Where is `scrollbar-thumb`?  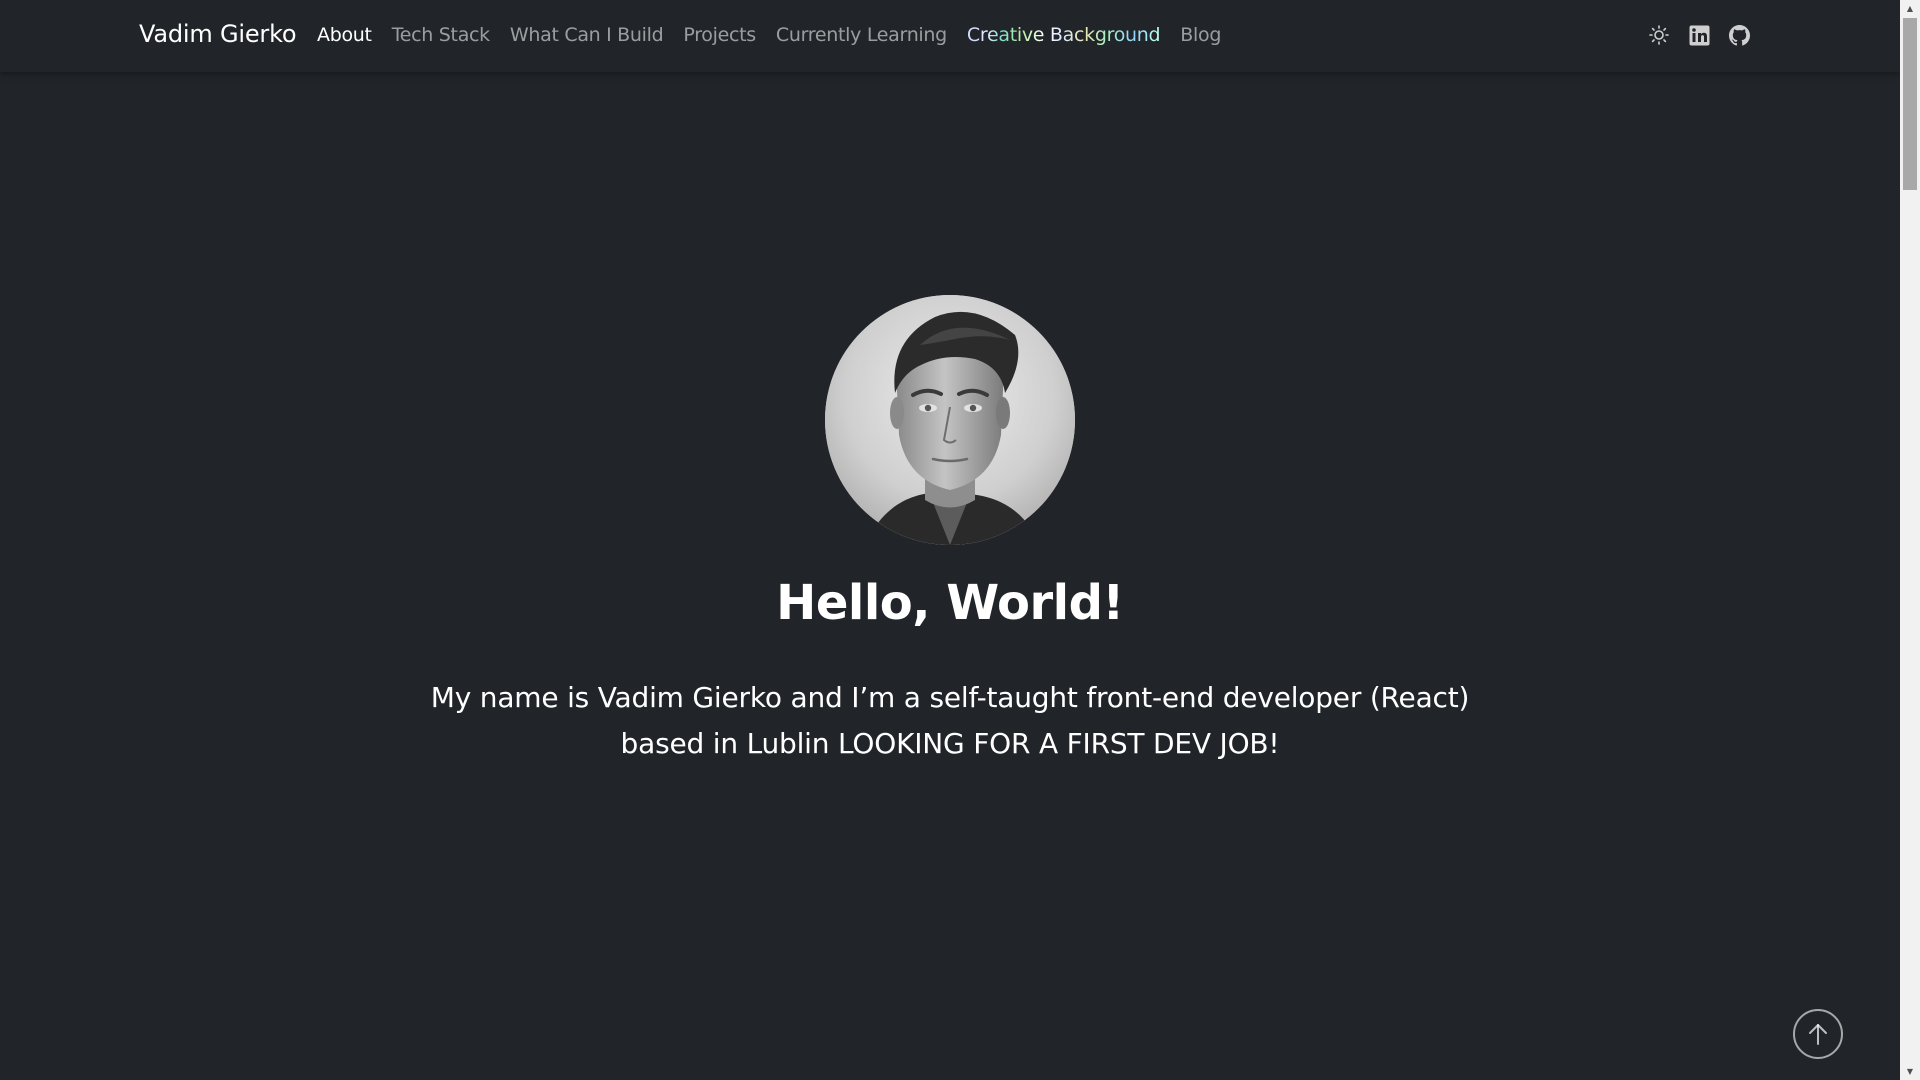
scrollbar-thumb is located at coordinates (1910, 104).